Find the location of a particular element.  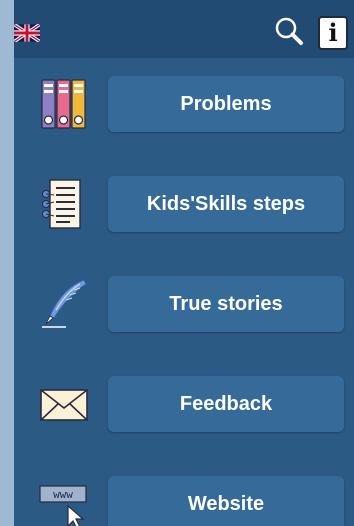

menu-row-kids-skills-steps: Kids'Skills steps is located at coordinates (184, 204).